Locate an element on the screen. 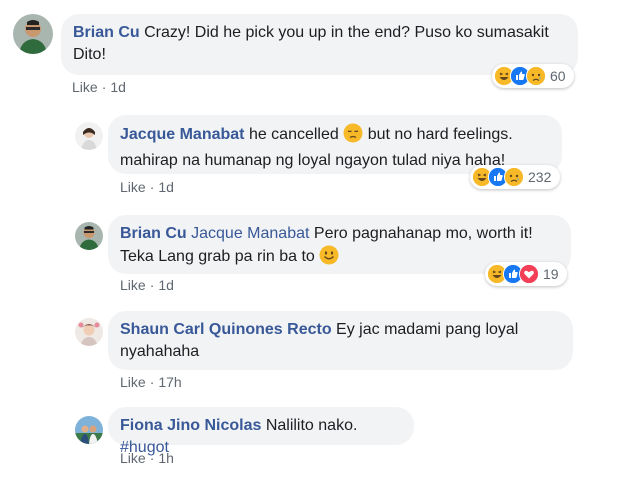  author-name: Shaun Carl Quinones Recto is located at coordinates (226, 329).